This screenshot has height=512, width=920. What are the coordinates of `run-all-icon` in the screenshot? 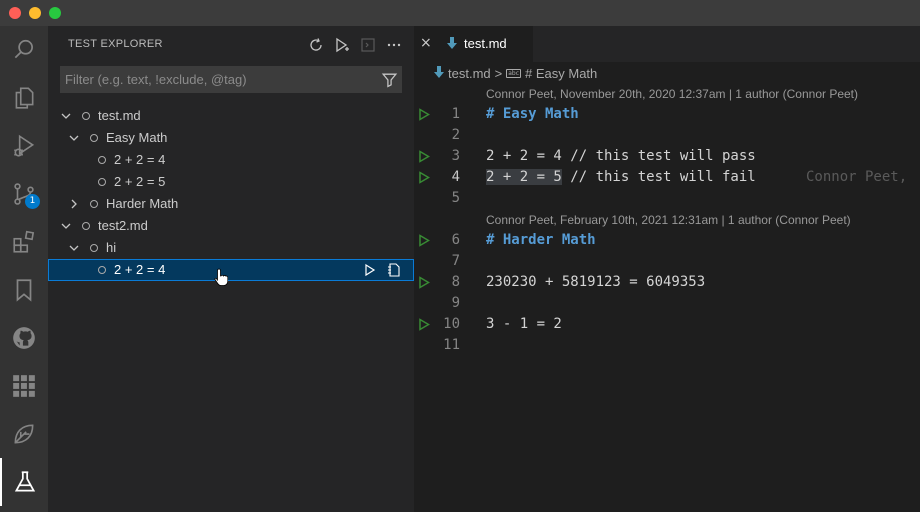 It's located at (342, 45).